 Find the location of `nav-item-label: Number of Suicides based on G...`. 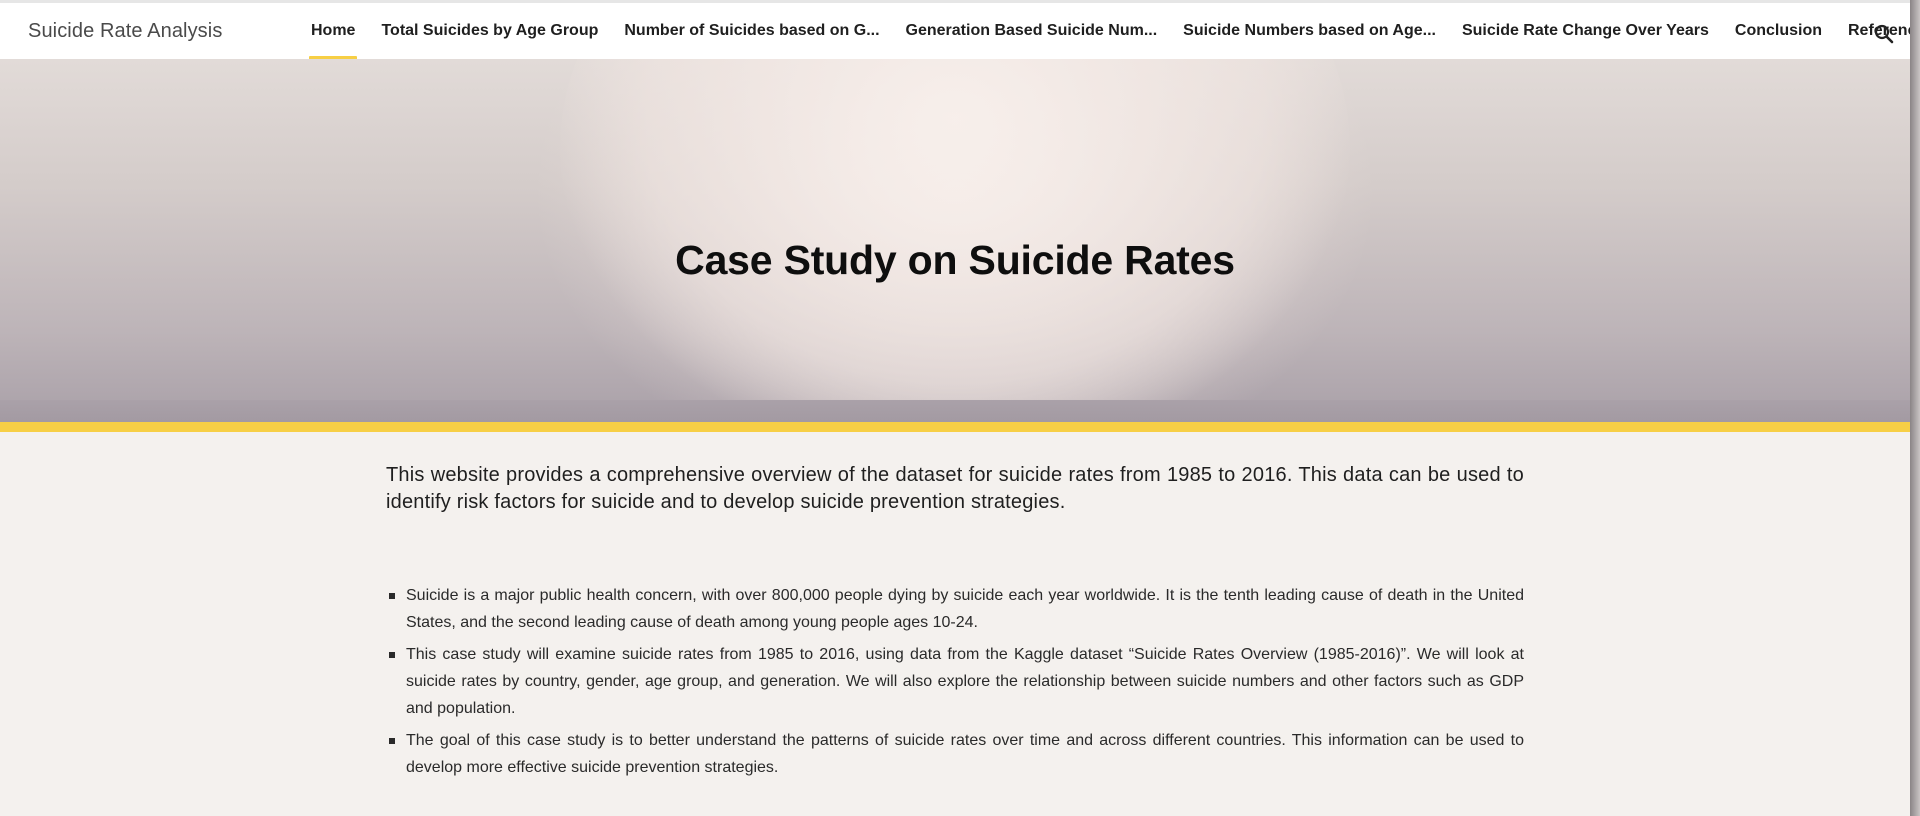

nav-item-label: Number of Suicides based on G... is located at coordinates (752, 30).